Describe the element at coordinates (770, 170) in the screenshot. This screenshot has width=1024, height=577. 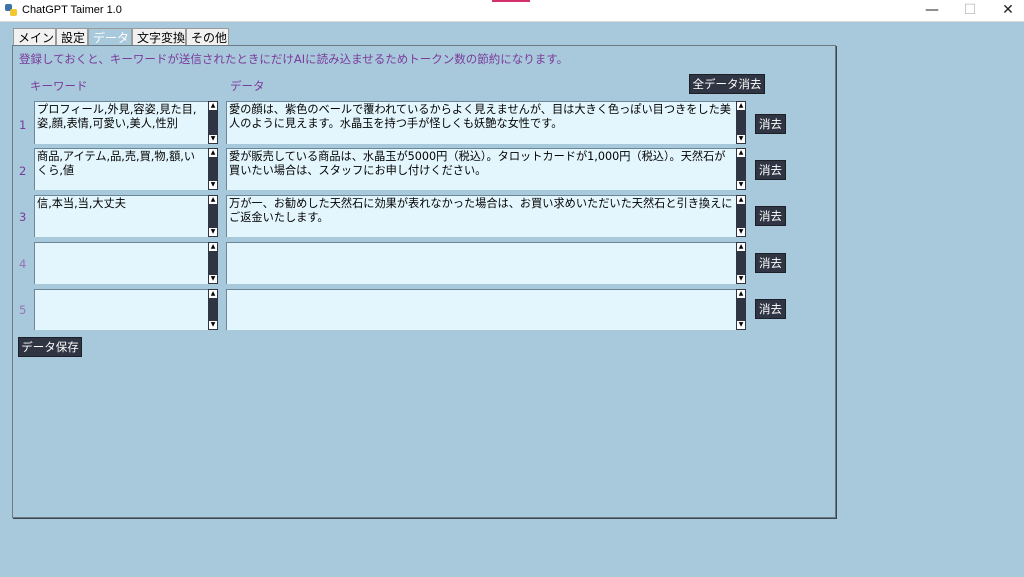
I see `clear-row-2-button: 消去` at that location.